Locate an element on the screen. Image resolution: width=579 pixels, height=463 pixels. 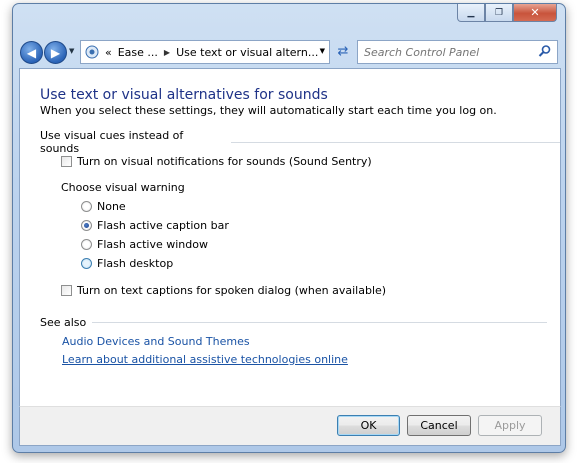
button-bar: OK Cancel Apply is located at coordinates (290, 426).